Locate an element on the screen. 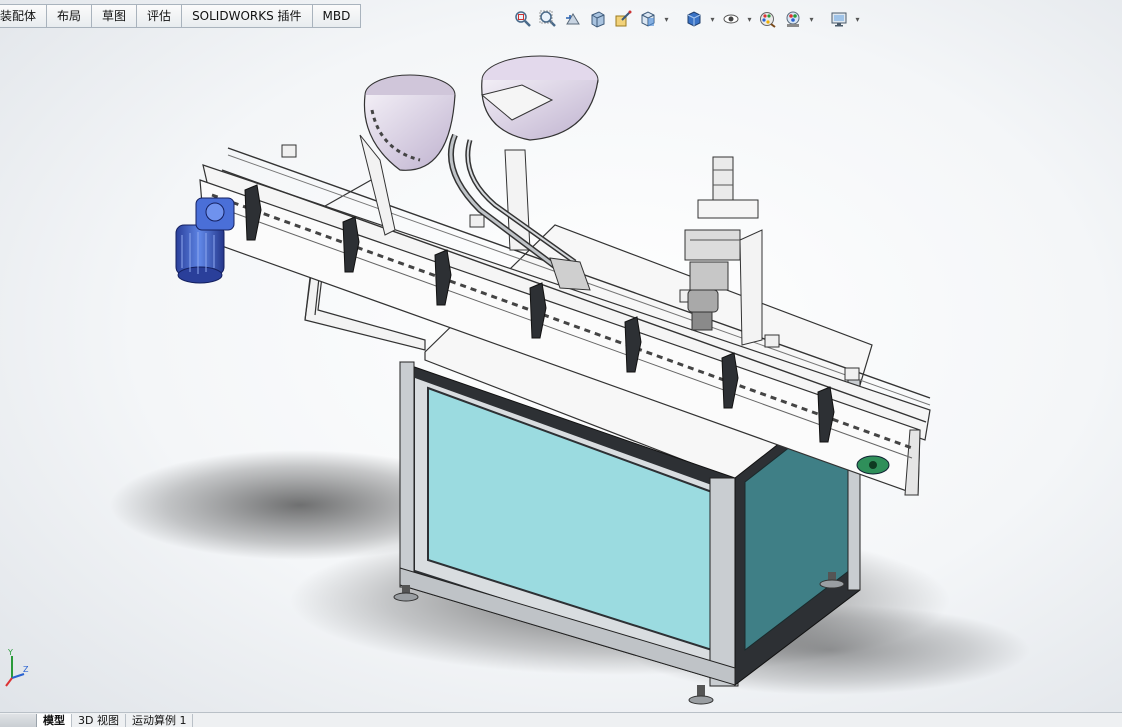 The image size is (1122, 727). heads-up-view-toolbar: ▾ ▾ ▾ ▾ ▾ is located at coordinates (687, 19).